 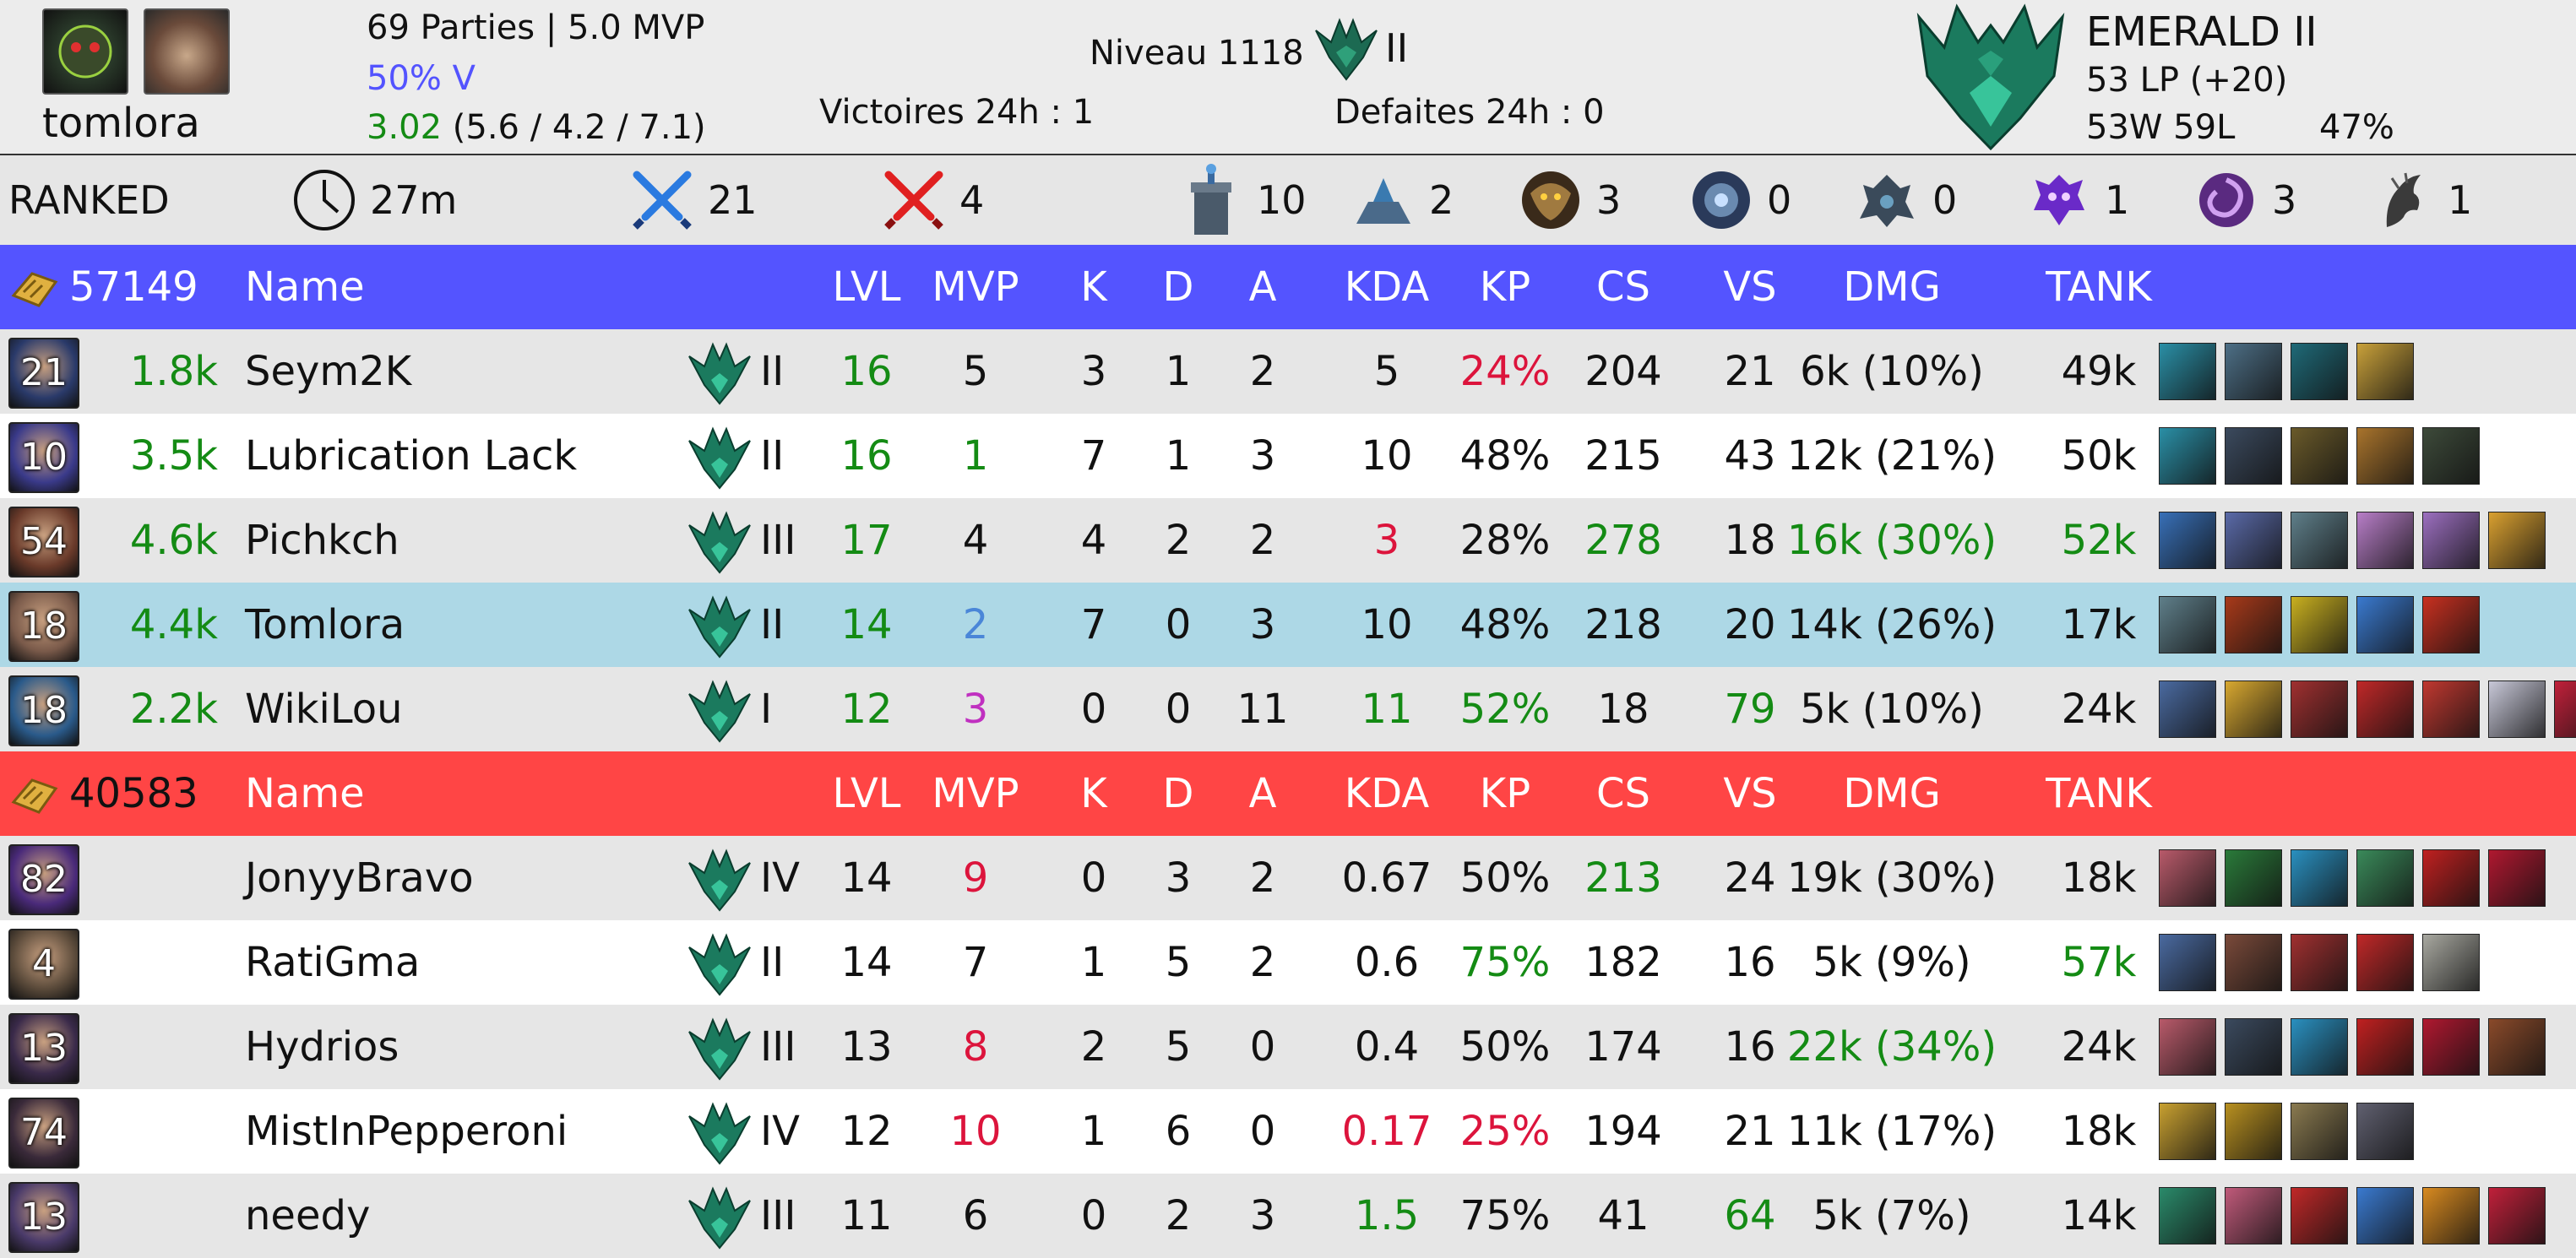 I want to click on player-name: JonyyBravo, so click(x=359, y=878).